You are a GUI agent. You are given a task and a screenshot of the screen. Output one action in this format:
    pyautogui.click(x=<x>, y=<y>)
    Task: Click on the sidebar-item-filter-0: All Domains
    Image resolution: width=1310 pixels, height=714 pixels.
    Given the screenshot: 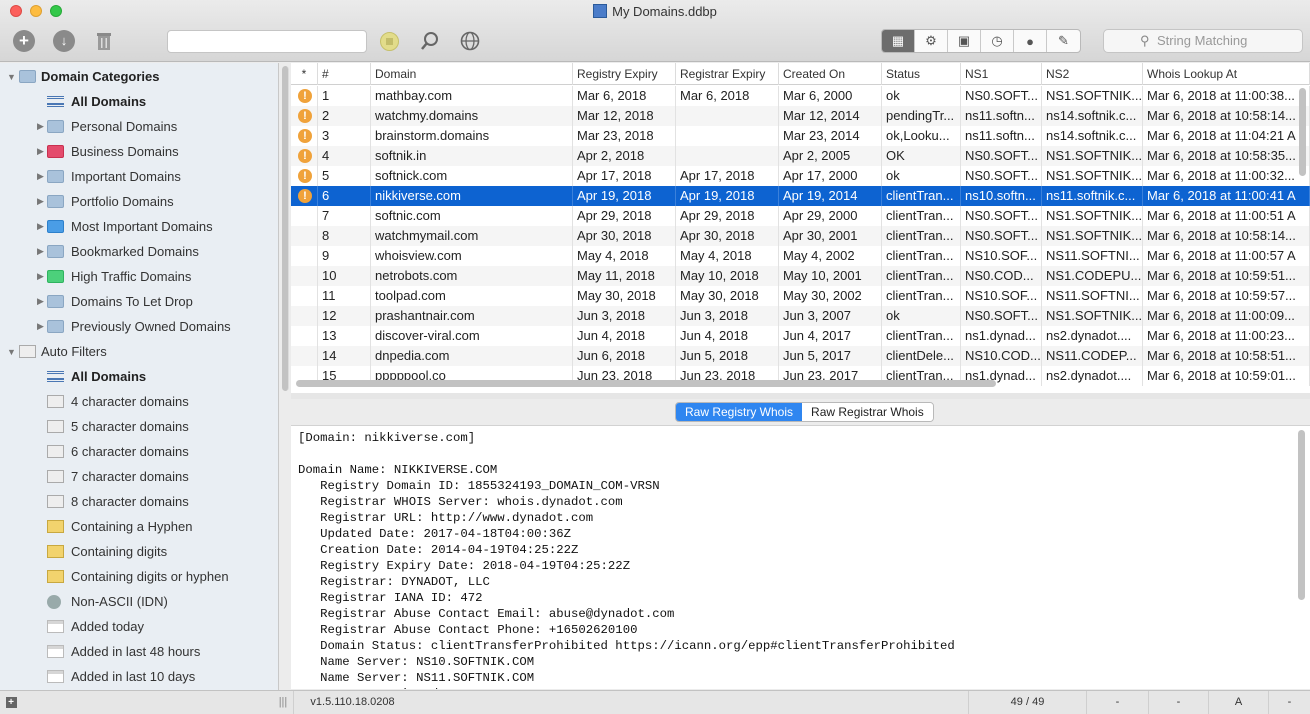 What is the action you would take?
    pyautogui.click(x=139, y=376)
    